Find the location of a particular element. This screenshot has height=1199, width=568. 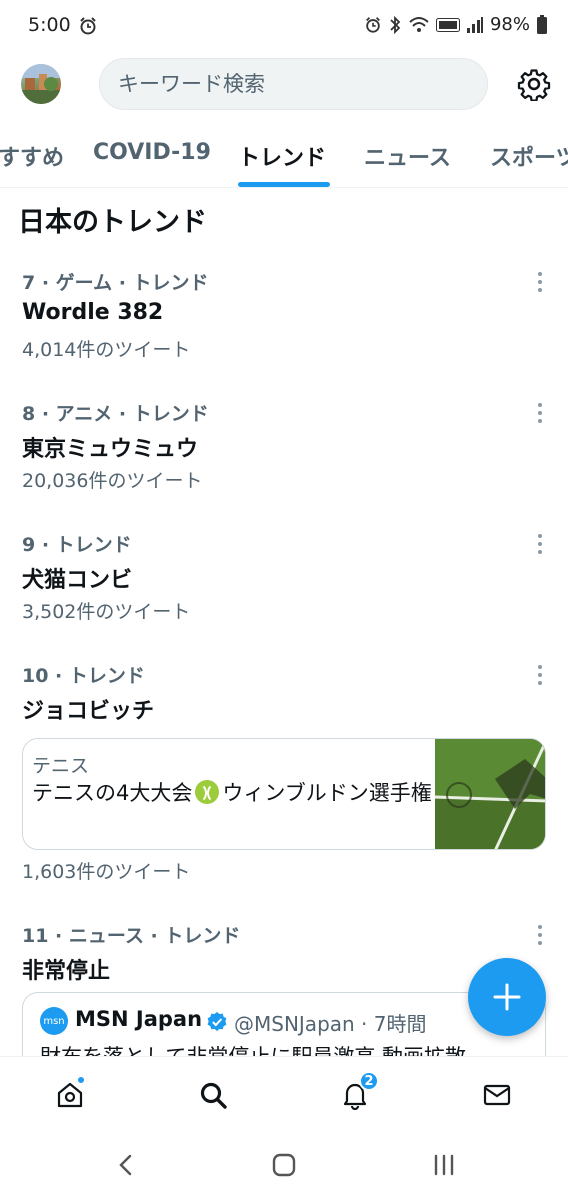

explore-tabs: すすめ COVID-19 トレンド ニュース スポーツ is located at coordinates (284, 158).